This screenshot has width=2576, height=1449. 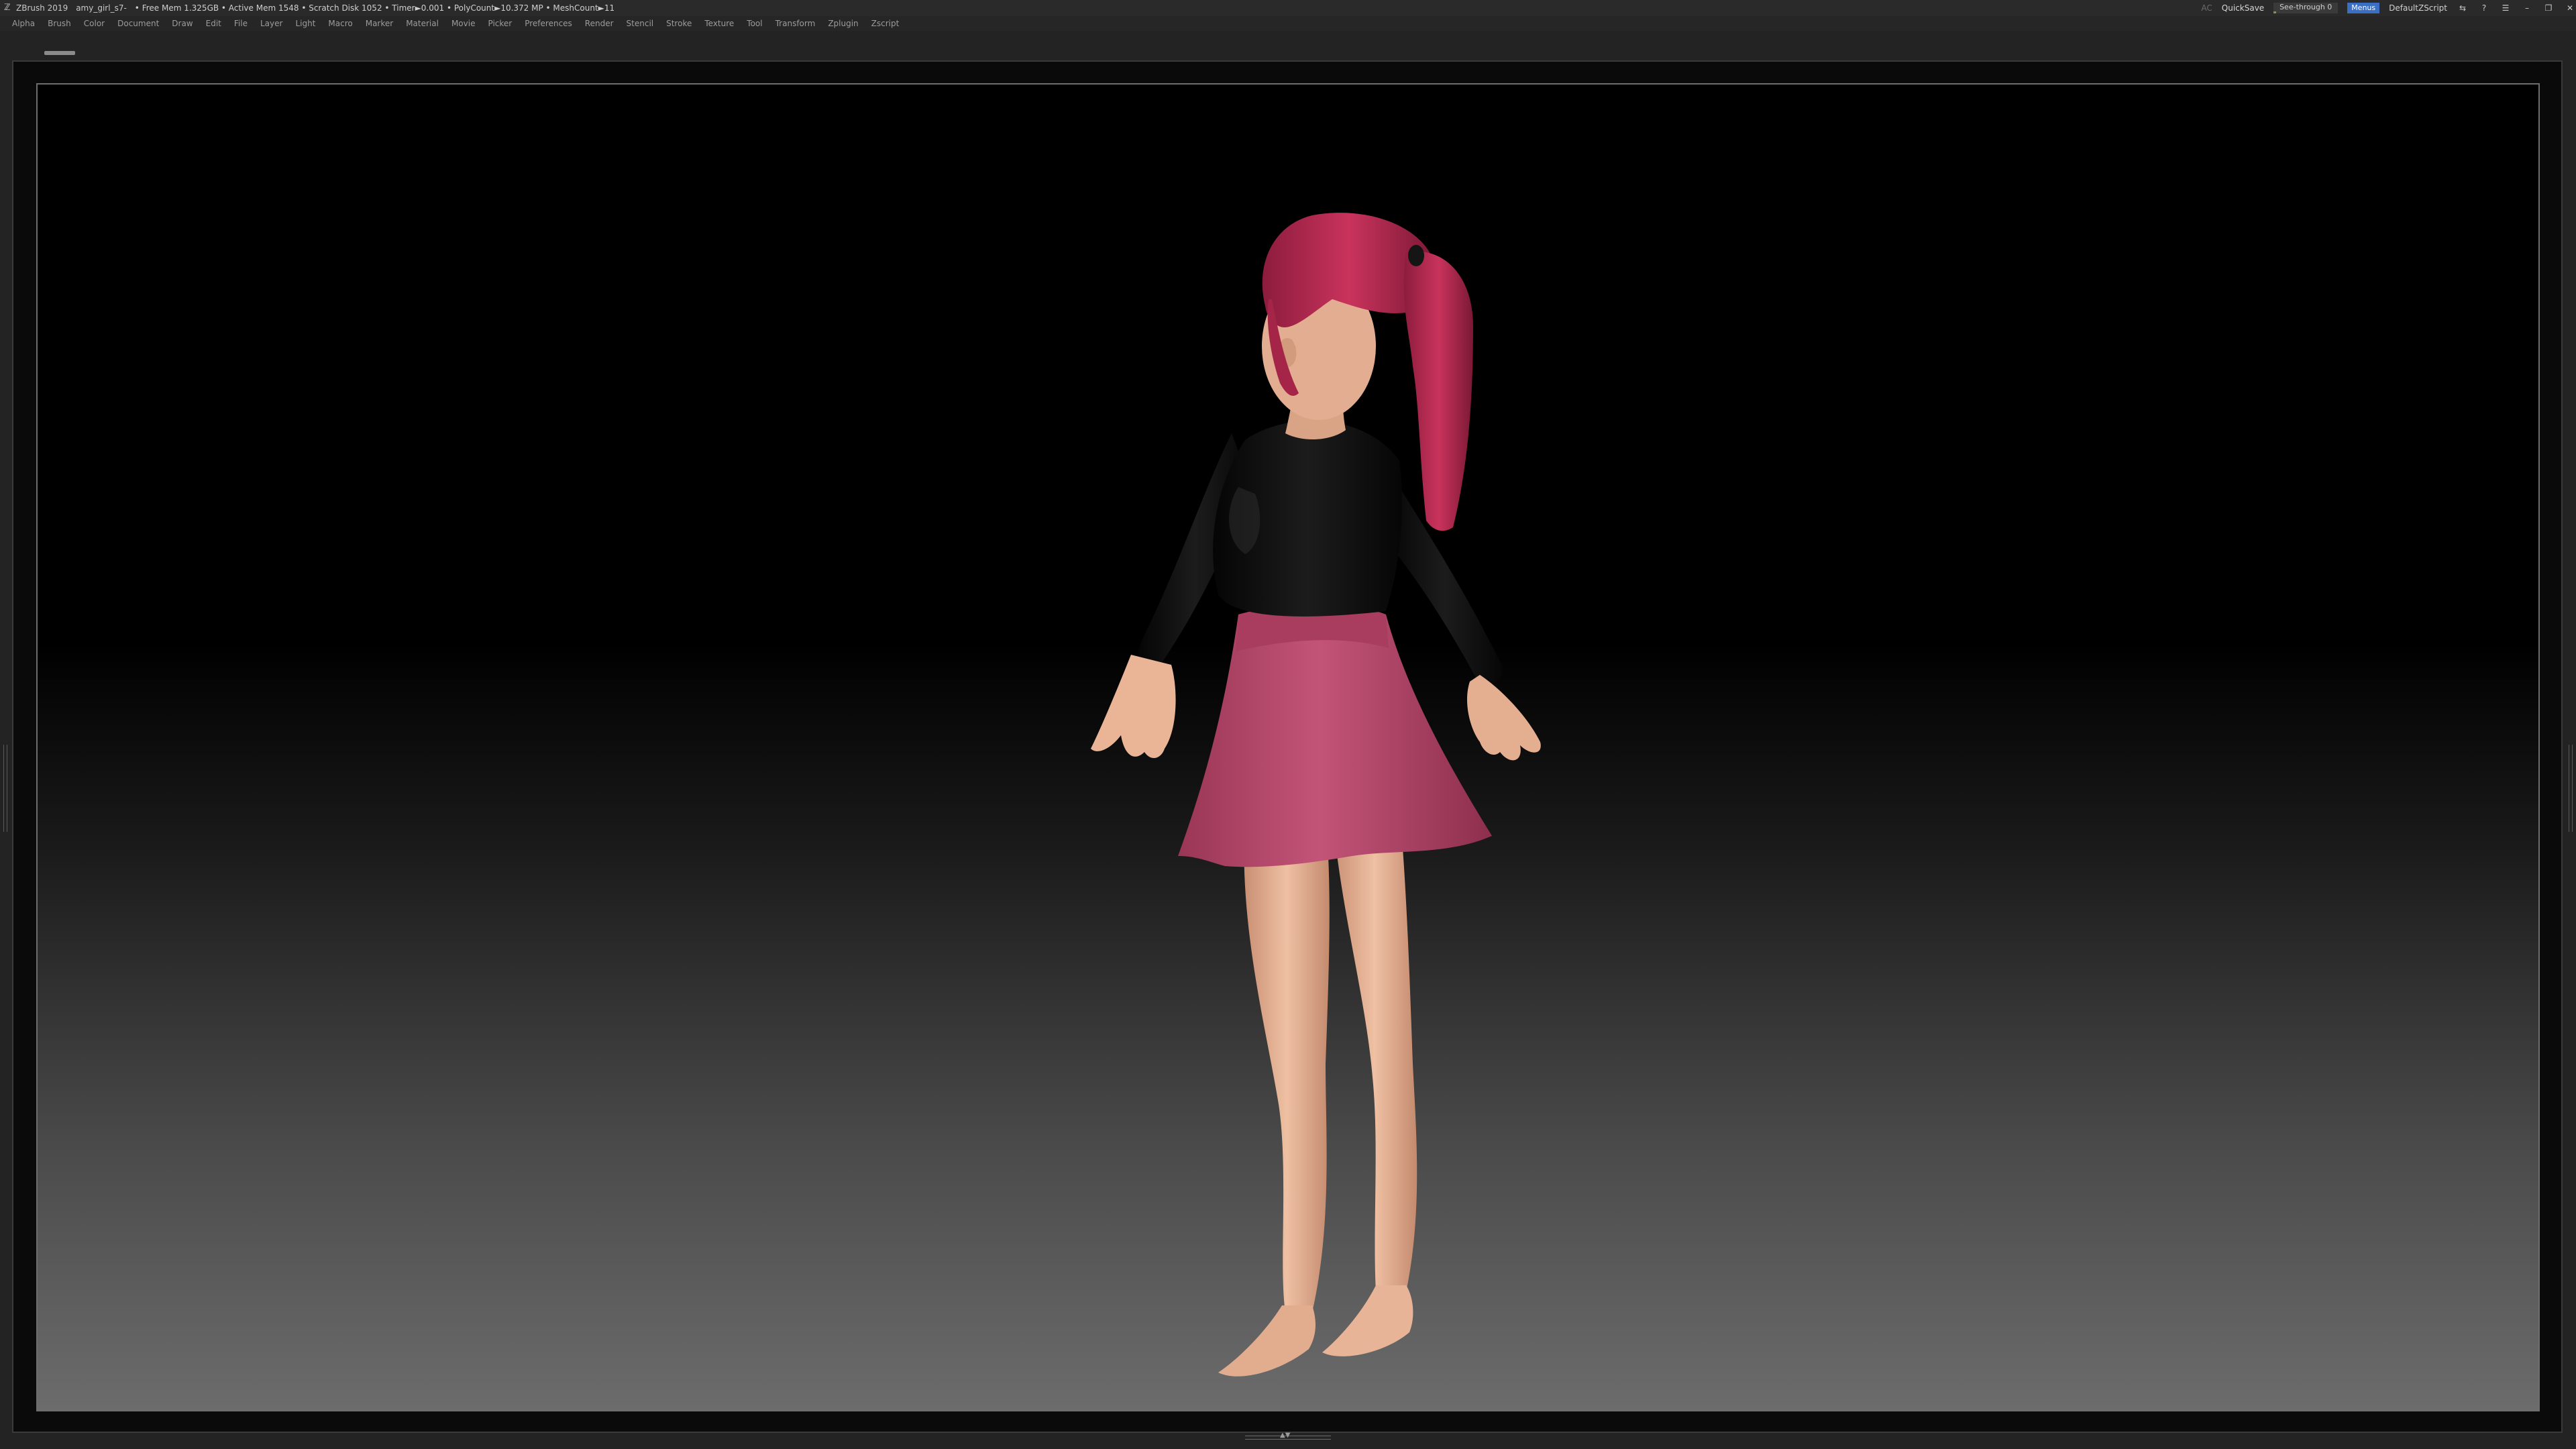 What do you see at coordinates (1503, 718) in the screenshot?
I see `right-hand` at bounding box center [1503, 718].